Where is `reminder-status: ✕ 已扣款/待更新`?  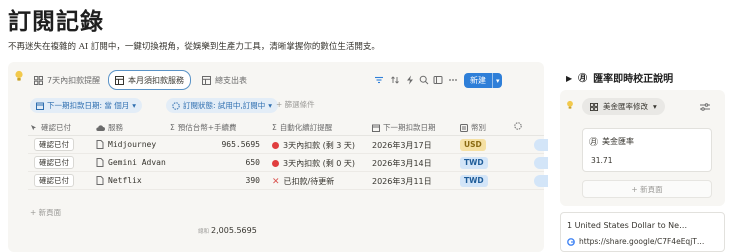 reminder-status: ✕ 已扣款/待更新 is located at coordinates (303, 182).